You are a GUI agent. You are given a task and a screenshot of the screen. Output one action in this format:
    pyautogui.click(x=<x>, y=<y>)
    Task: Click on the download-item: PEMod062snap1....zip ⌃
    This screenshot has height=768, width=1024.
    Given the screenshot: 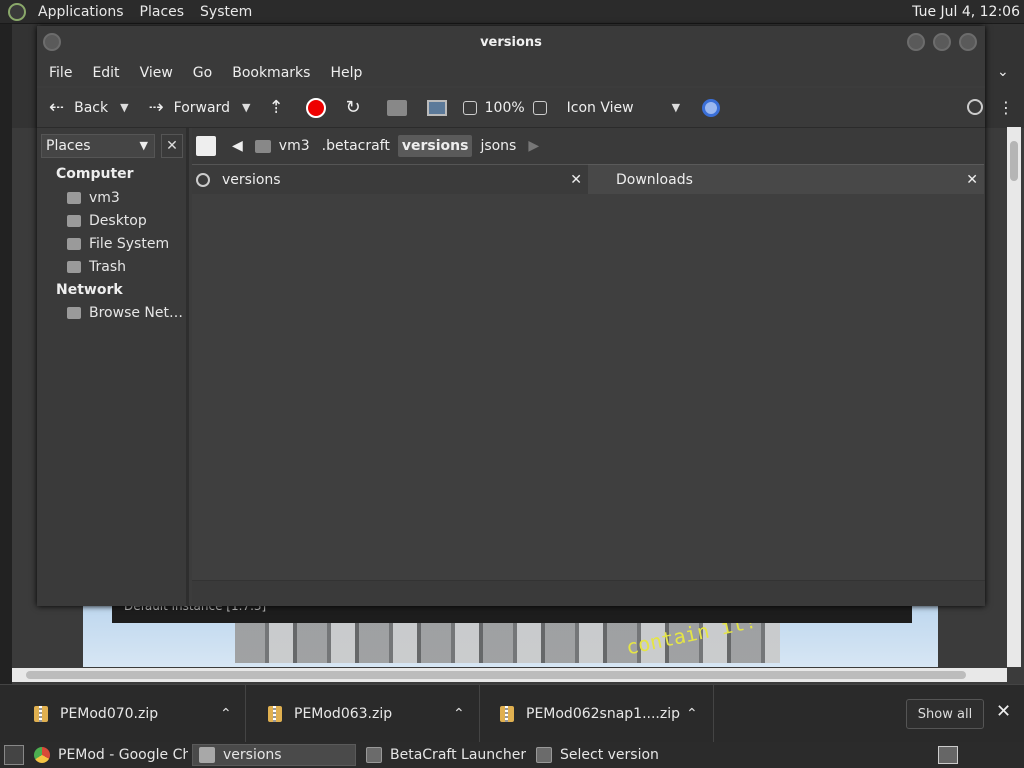 What is the action you would take?
    pyautogui.click(x=597, y=714)
    